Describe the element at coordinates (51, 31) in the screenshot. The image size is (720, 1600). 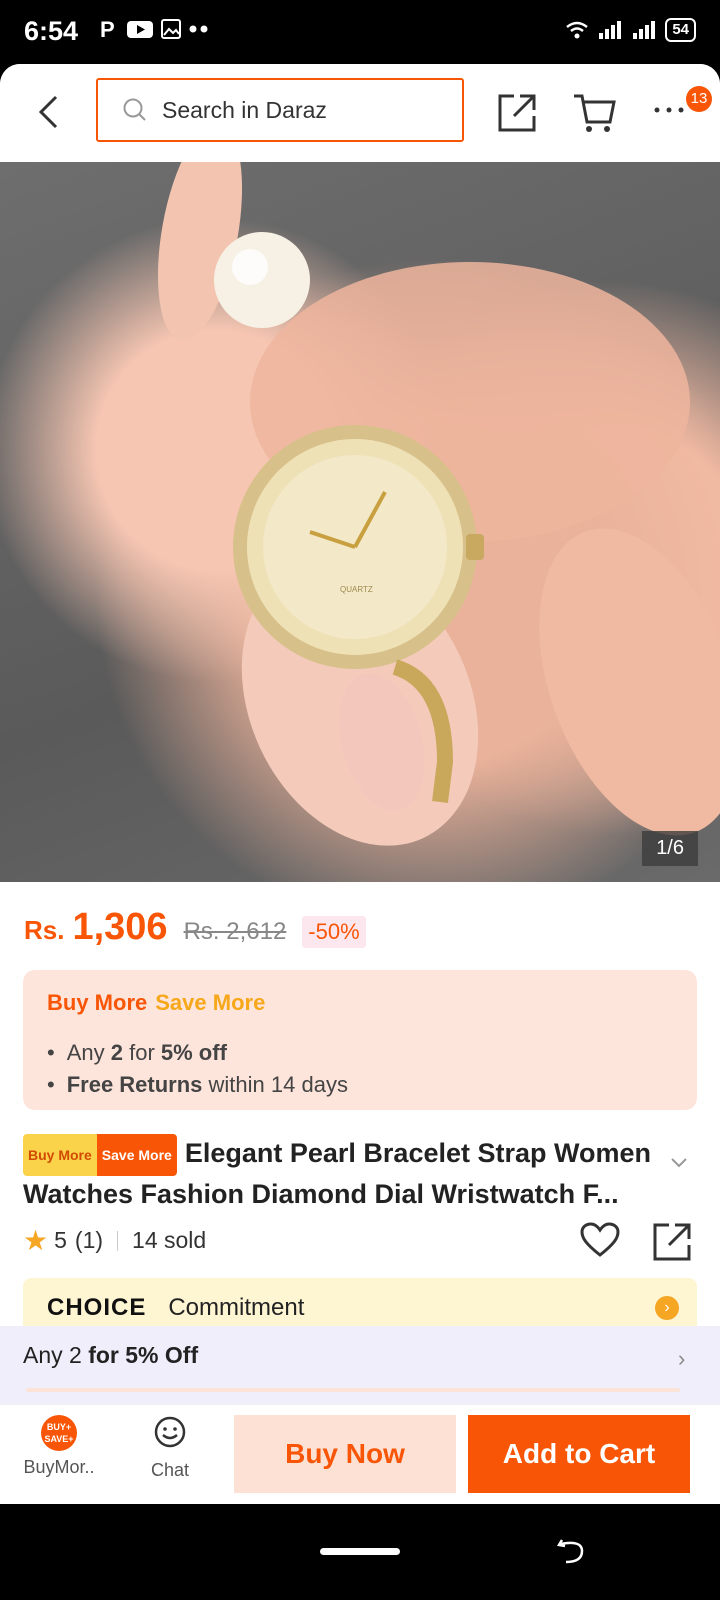
I see `status-time: 6:54` at that location.